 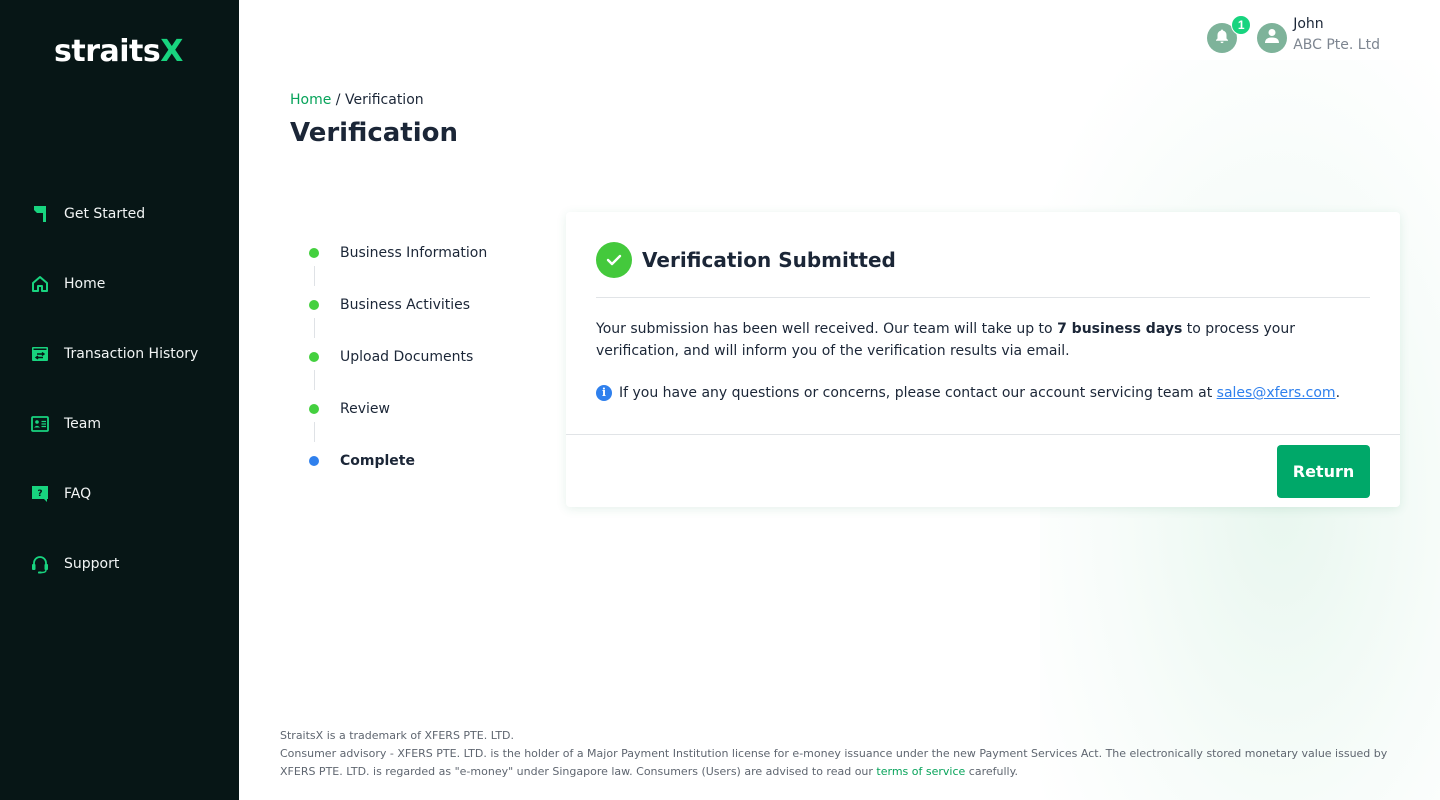 What do you see at coordinates (377, 461) in the screenshot?
I see `step-label: Complete` at bounding box center [377, 461].